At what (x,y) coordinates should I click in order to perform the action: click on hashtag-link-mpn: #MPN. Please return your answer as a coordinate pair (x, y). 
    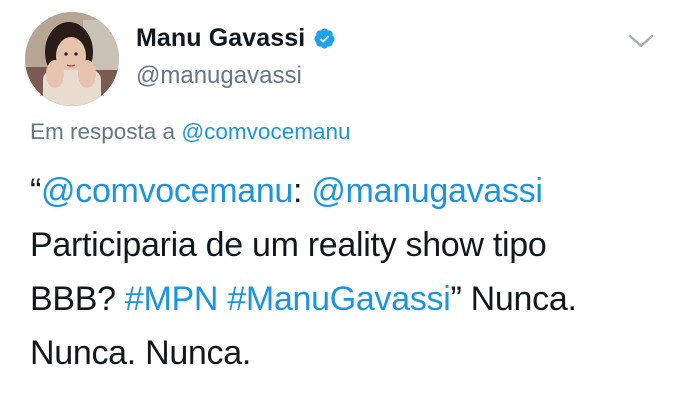
    Looking at the image, I should click on (172, 299).